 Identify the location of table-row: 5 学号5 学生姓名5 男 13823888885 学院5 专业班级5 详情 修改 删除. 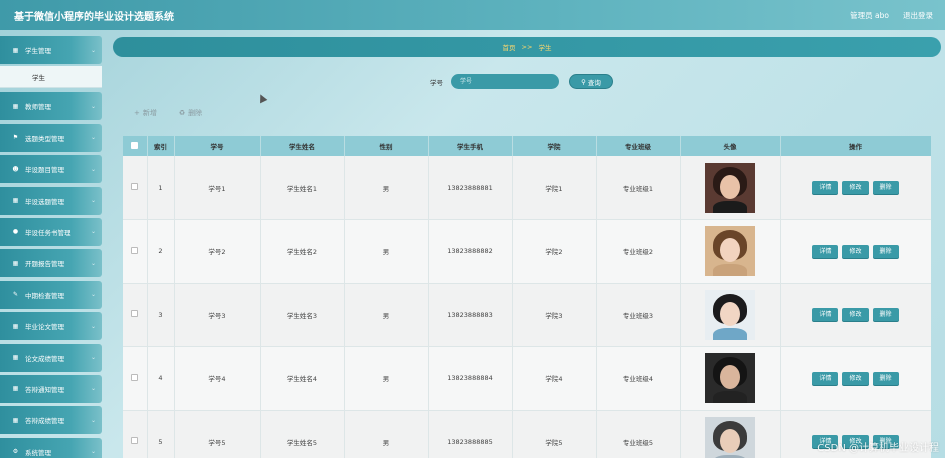
(527, 434).